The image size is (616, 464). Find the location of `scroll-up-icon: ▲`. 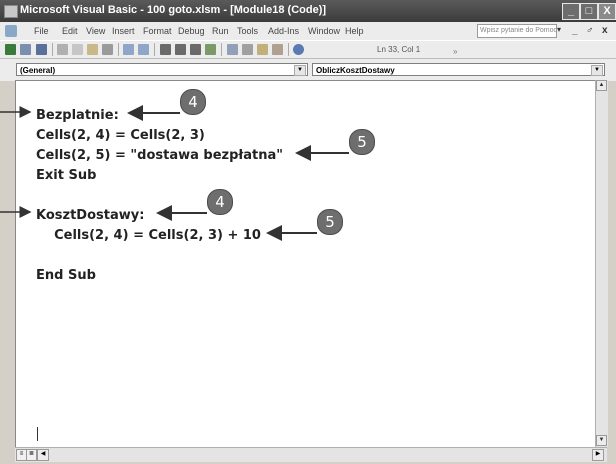

scroll-up-icon: ▲ is located at coordinates (601, 85).